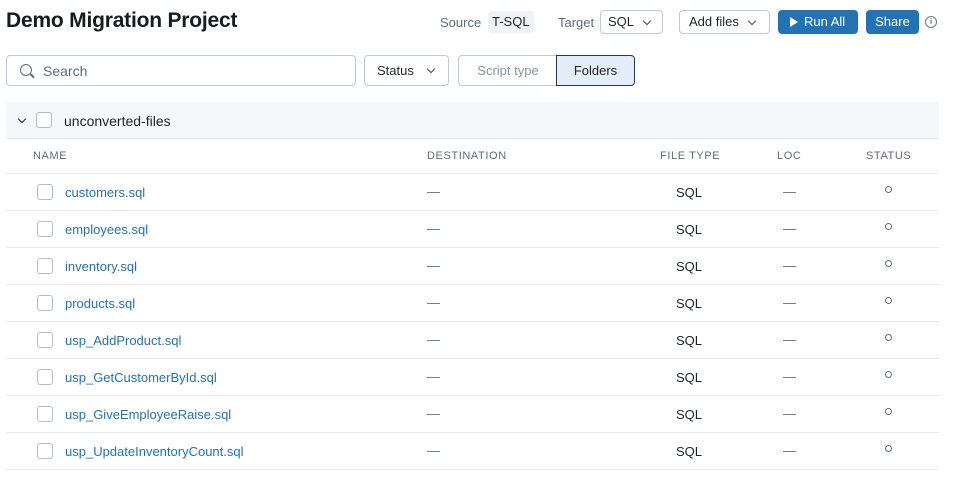 The height and width of the screenshot is (492, 954). I want to click on folder-checkbox, so click(44, 120).